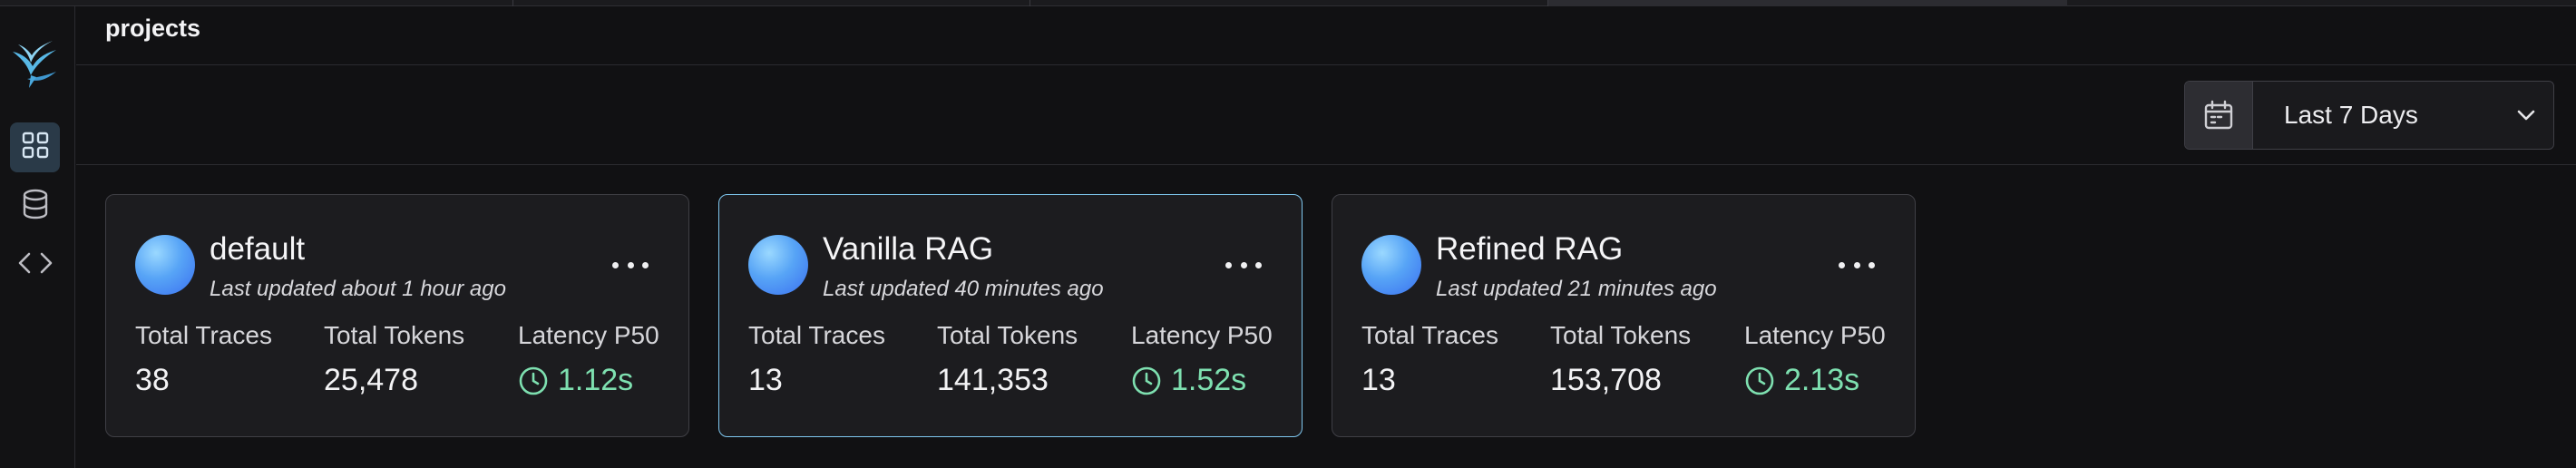  I want to click on database-icon, so click(35, 206).